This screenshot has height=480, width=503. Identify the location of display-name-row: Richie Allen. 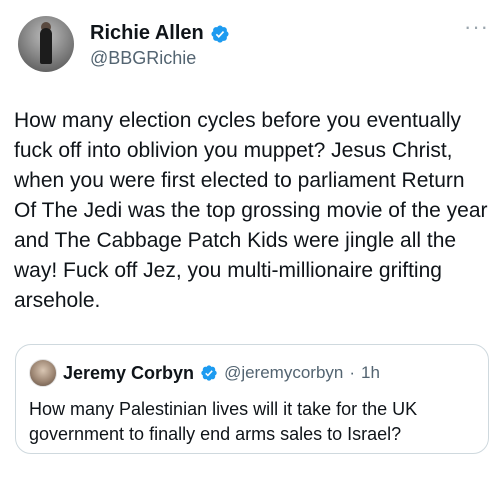
(160, 33).